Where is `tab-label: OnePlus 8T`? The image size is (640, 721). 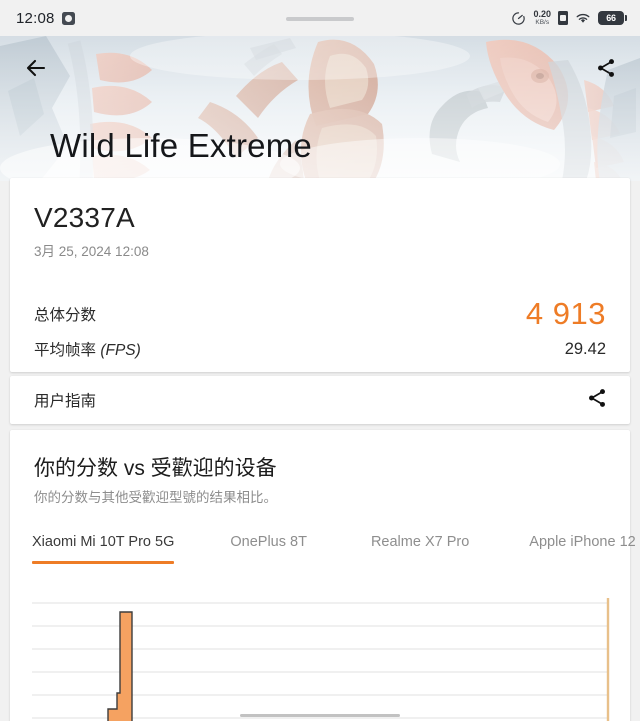
tab-label: OnePlus 8T is located at coordinates (268, 542).